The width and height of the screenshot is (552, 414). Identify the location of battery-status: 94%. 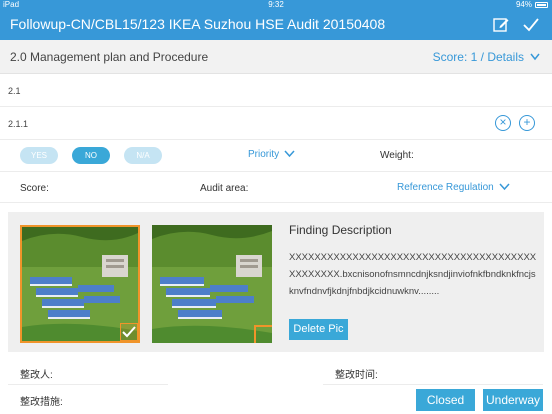
(532, 5).